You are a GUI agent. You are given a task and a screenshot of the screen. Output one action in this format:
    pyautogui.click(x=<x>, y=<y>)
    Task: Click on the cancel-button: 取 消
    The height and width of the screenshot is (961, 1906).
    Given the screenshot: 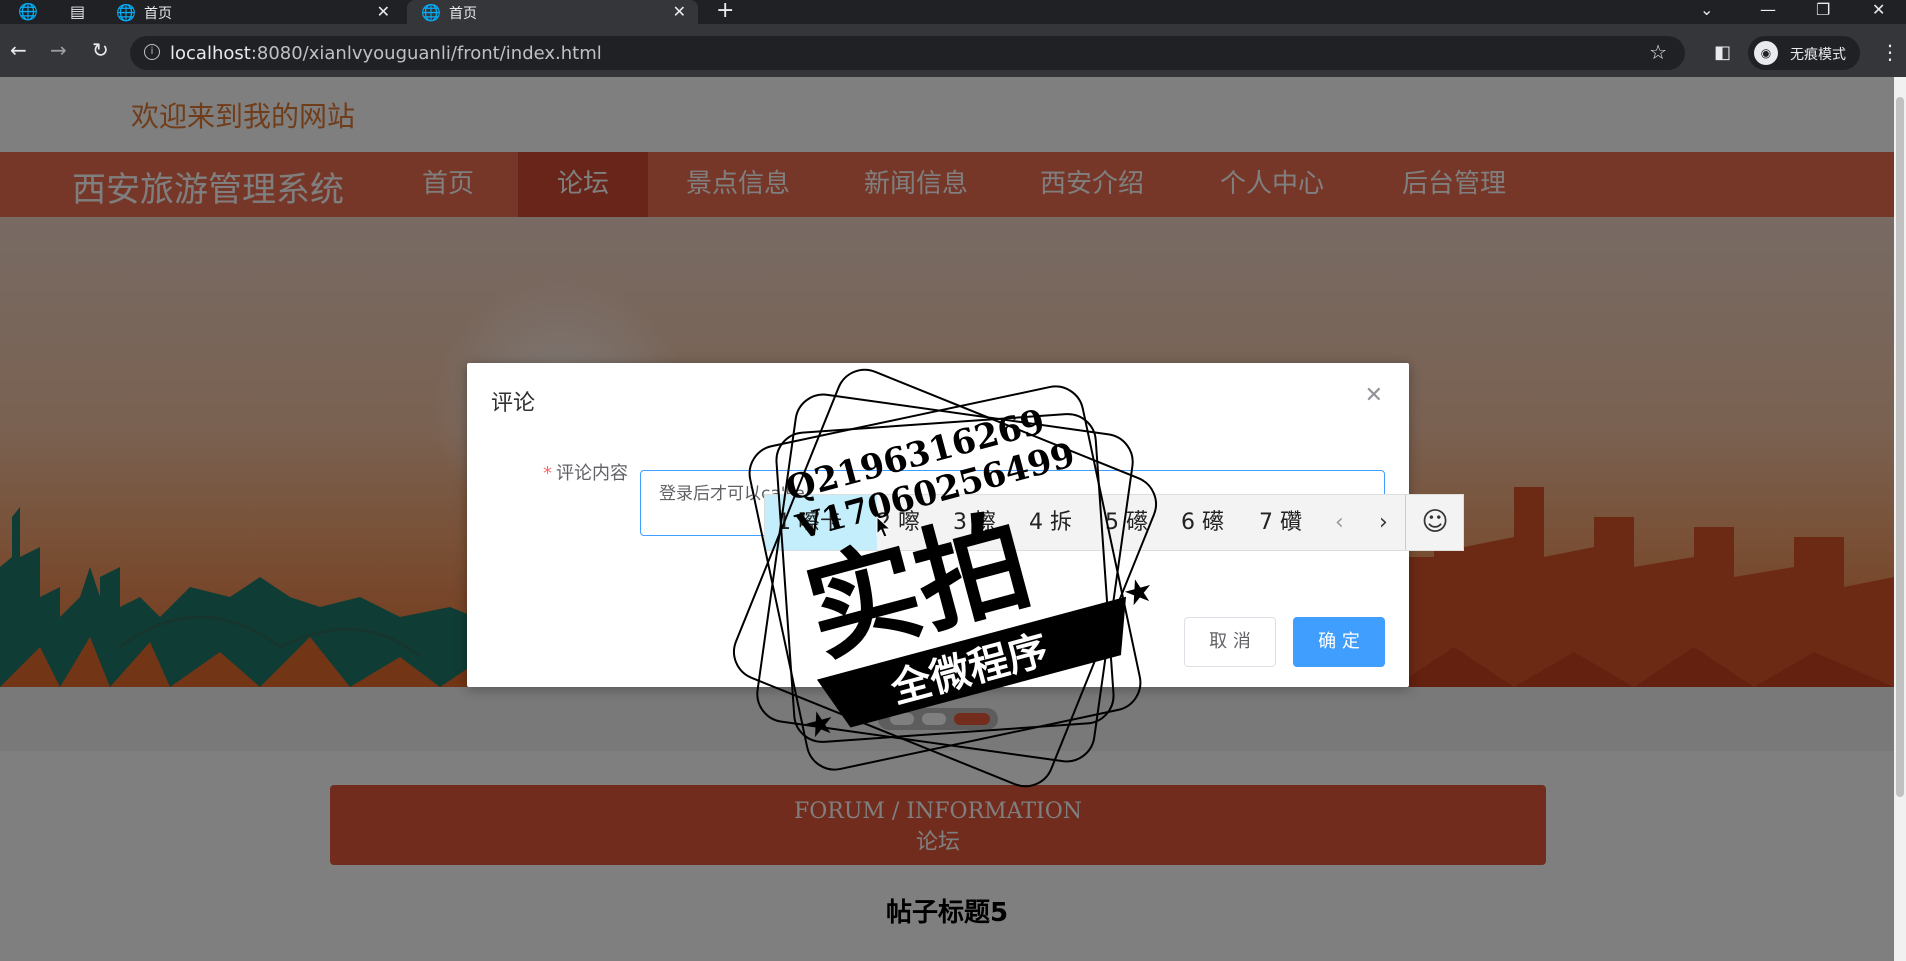 What is the action you would take?
    pyautogui.click(x=1230, y=642)
    